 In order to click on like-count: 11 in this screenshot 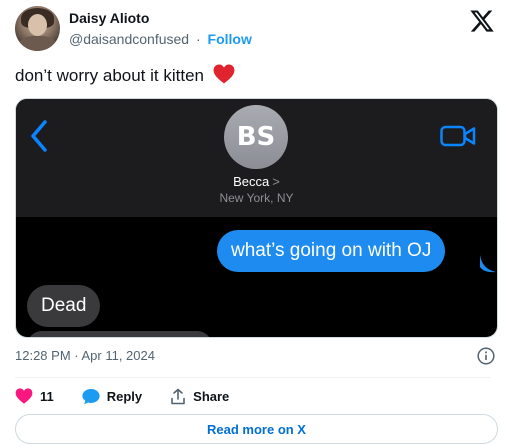, I will do `click(47, 396)`.